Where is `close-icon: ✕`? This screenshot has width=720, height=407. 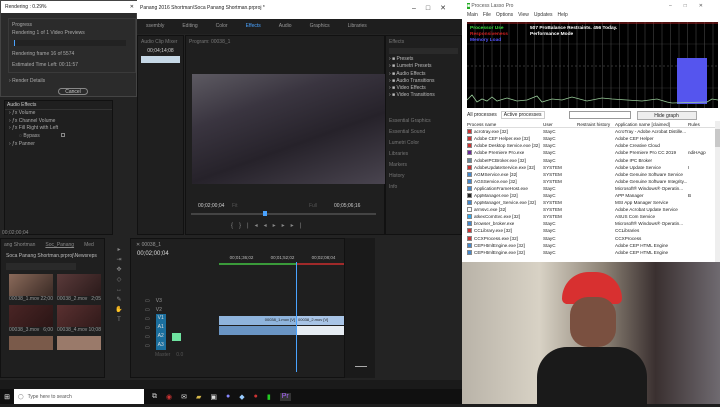 close-icon: ✕ is located at coordinates (132, 7).